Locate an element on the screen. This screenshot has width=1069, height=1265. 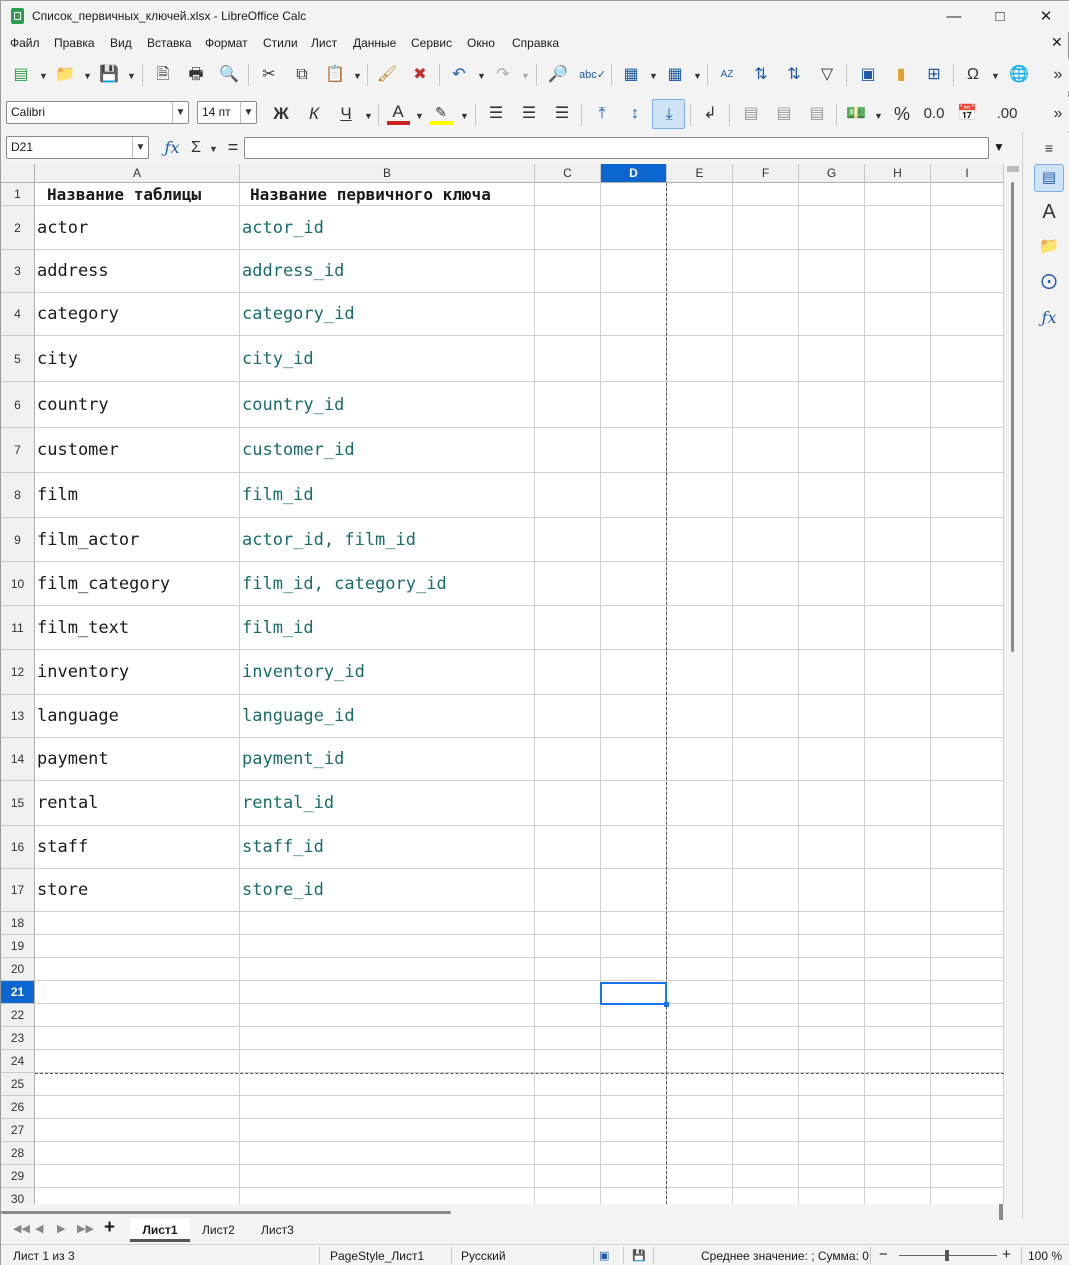
cell-primary-key: film_id, category_id is located at coordinates (387, 584).